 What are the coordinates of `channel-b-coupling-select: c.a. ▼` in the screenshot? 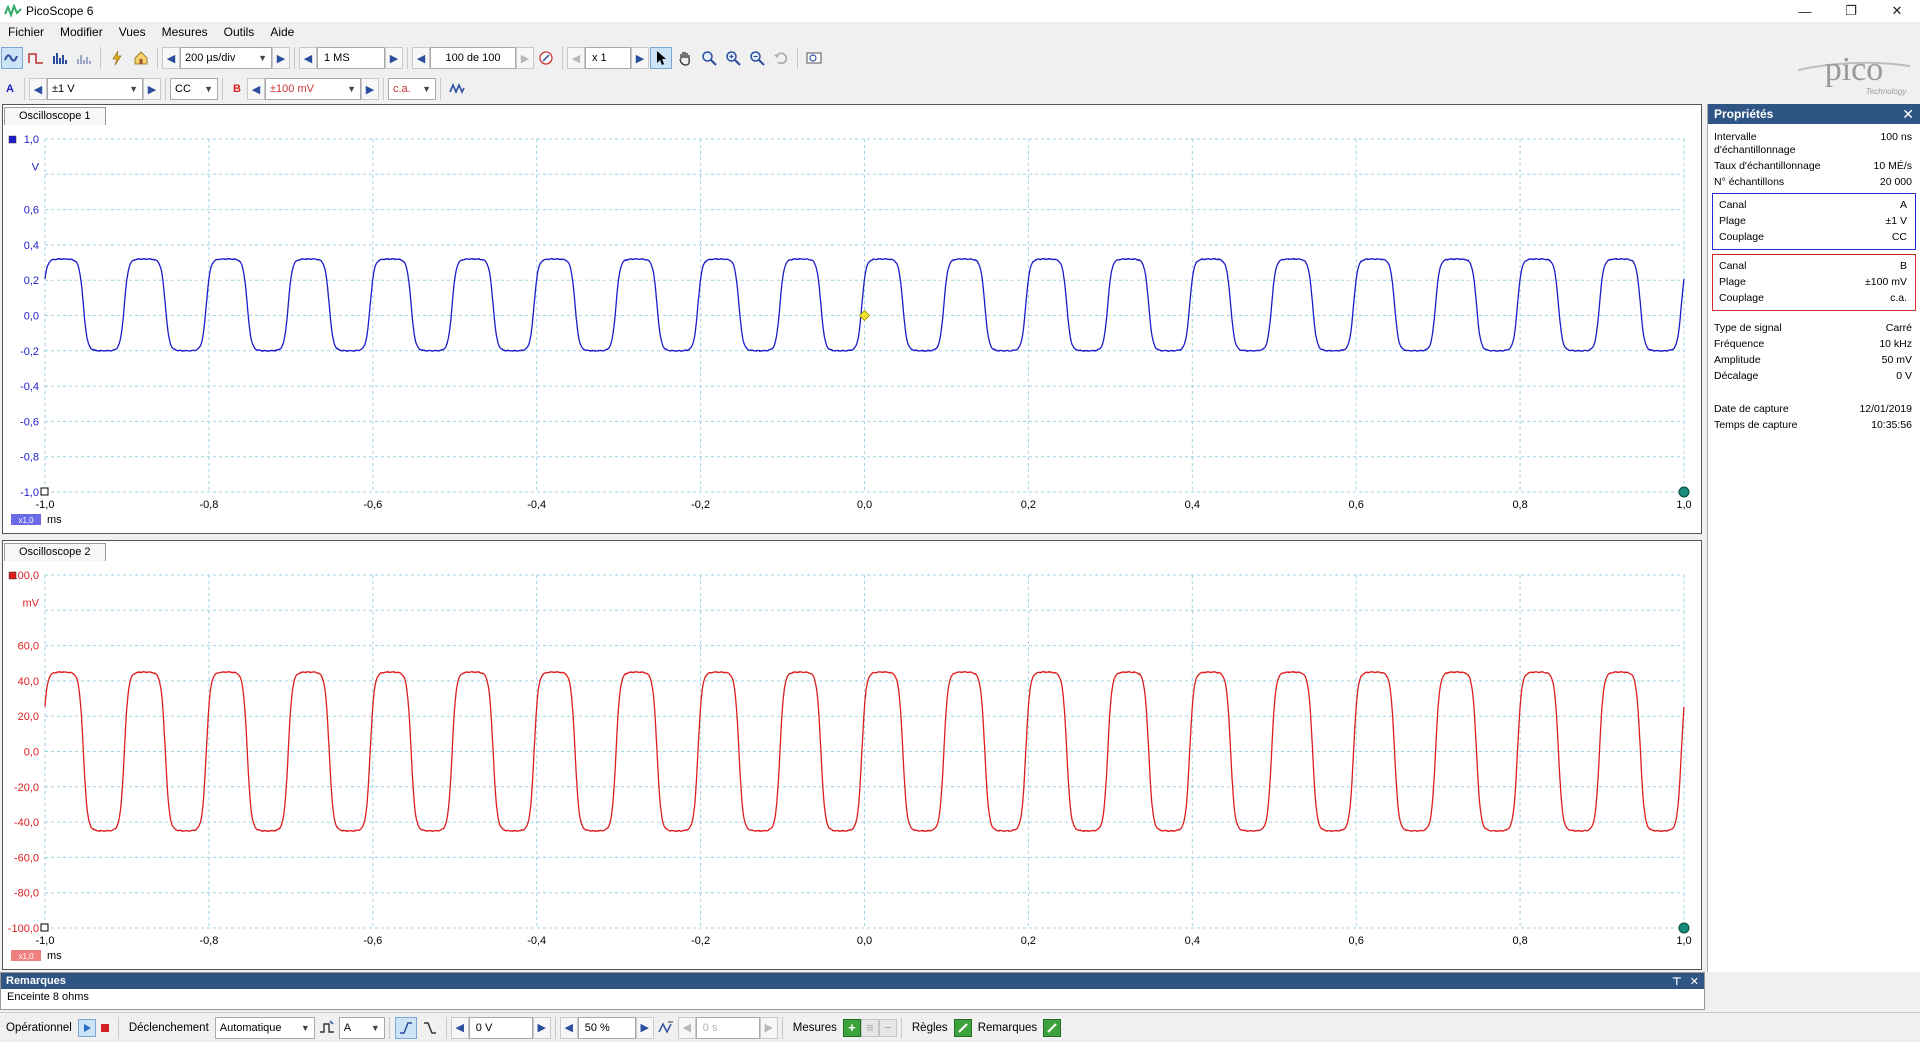 It's located at (412, 89).